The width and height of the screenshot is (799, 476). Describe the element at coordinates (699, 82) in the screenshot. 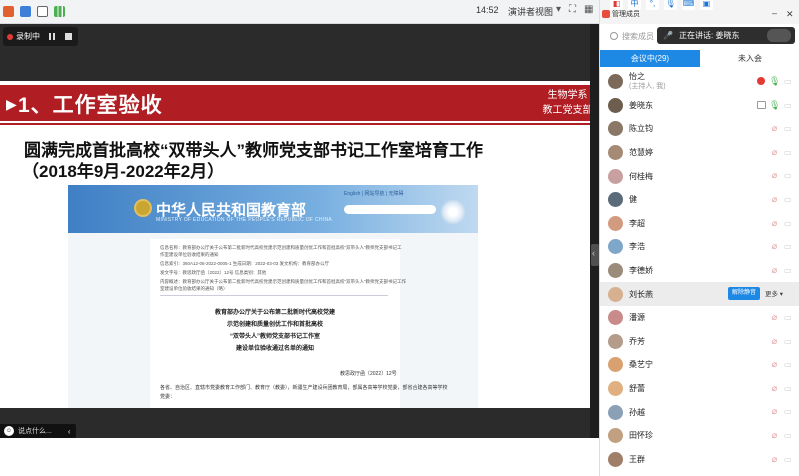

I see `member-row: 怡之 (主持人, 我) 🎙 ▭` at that location.